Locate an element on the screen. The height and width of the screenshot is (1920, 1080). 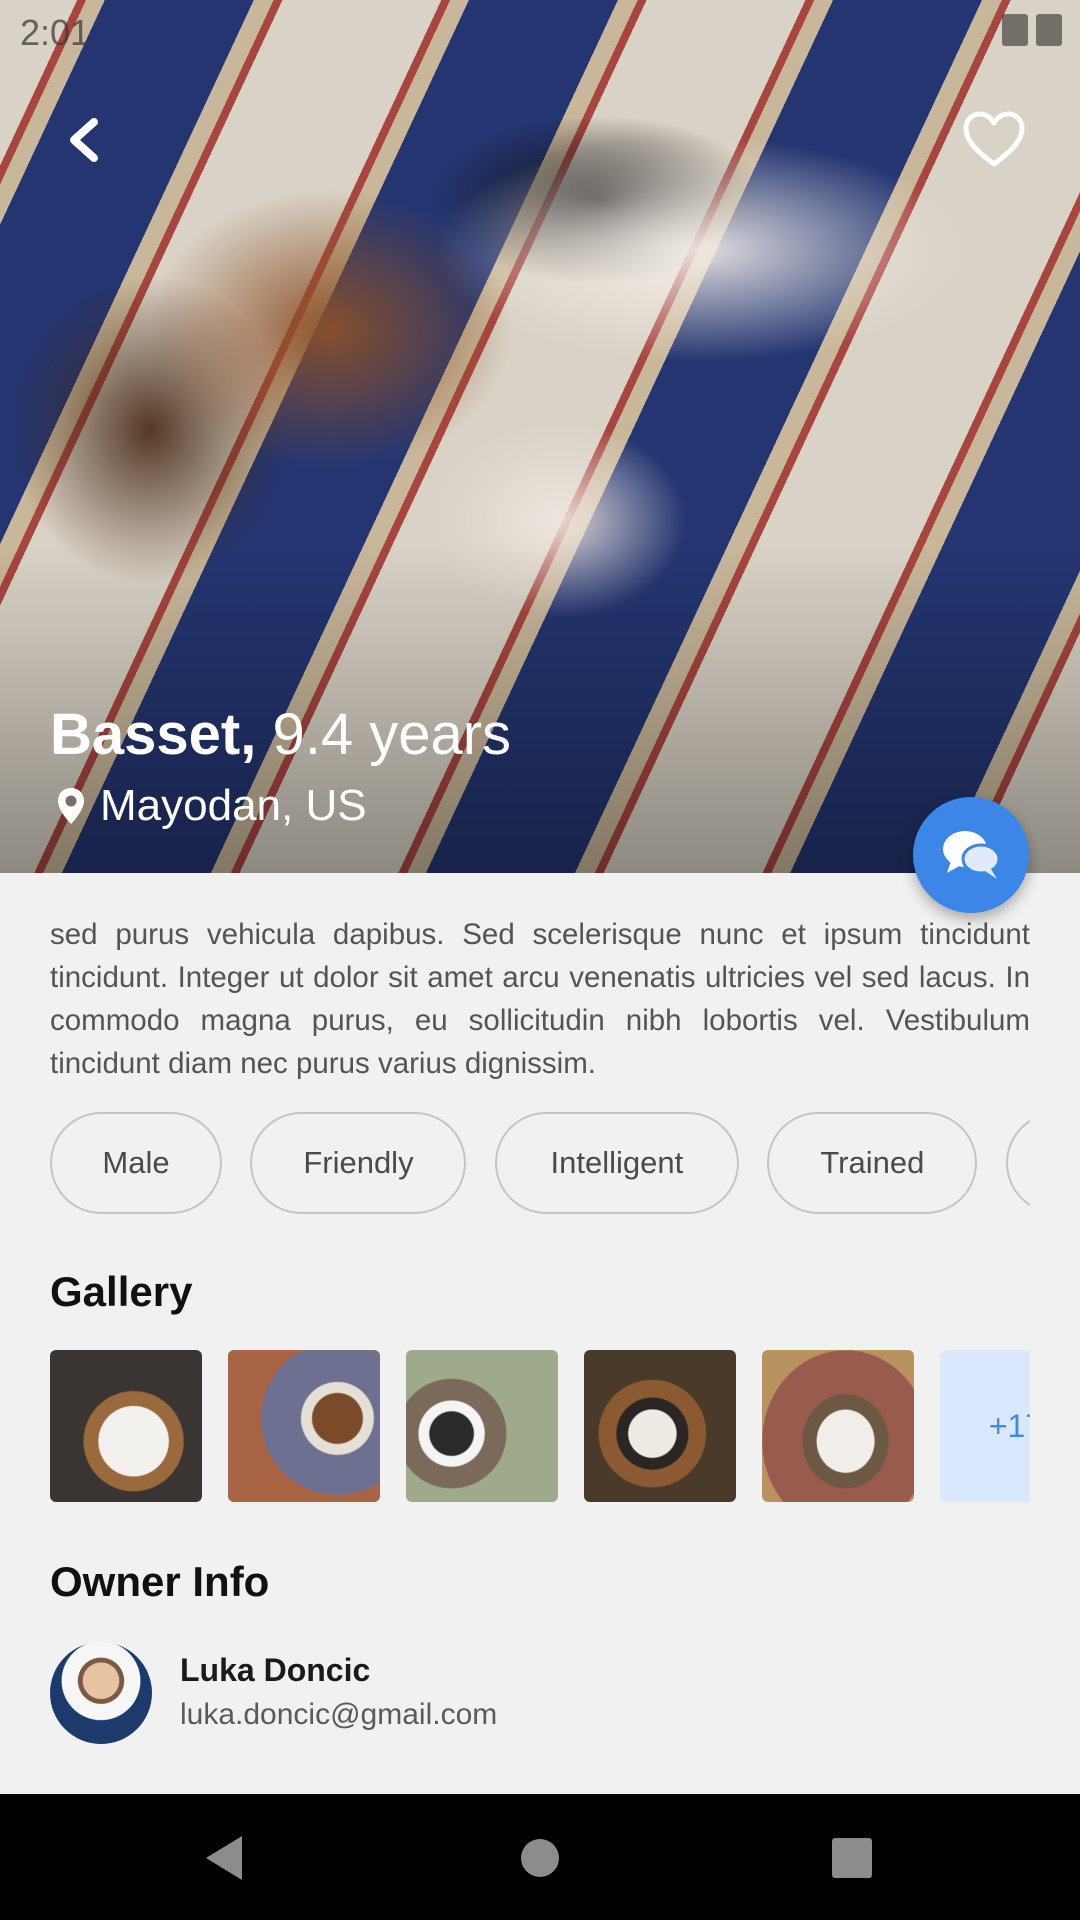
back-button is located at coordinates (85, 140).